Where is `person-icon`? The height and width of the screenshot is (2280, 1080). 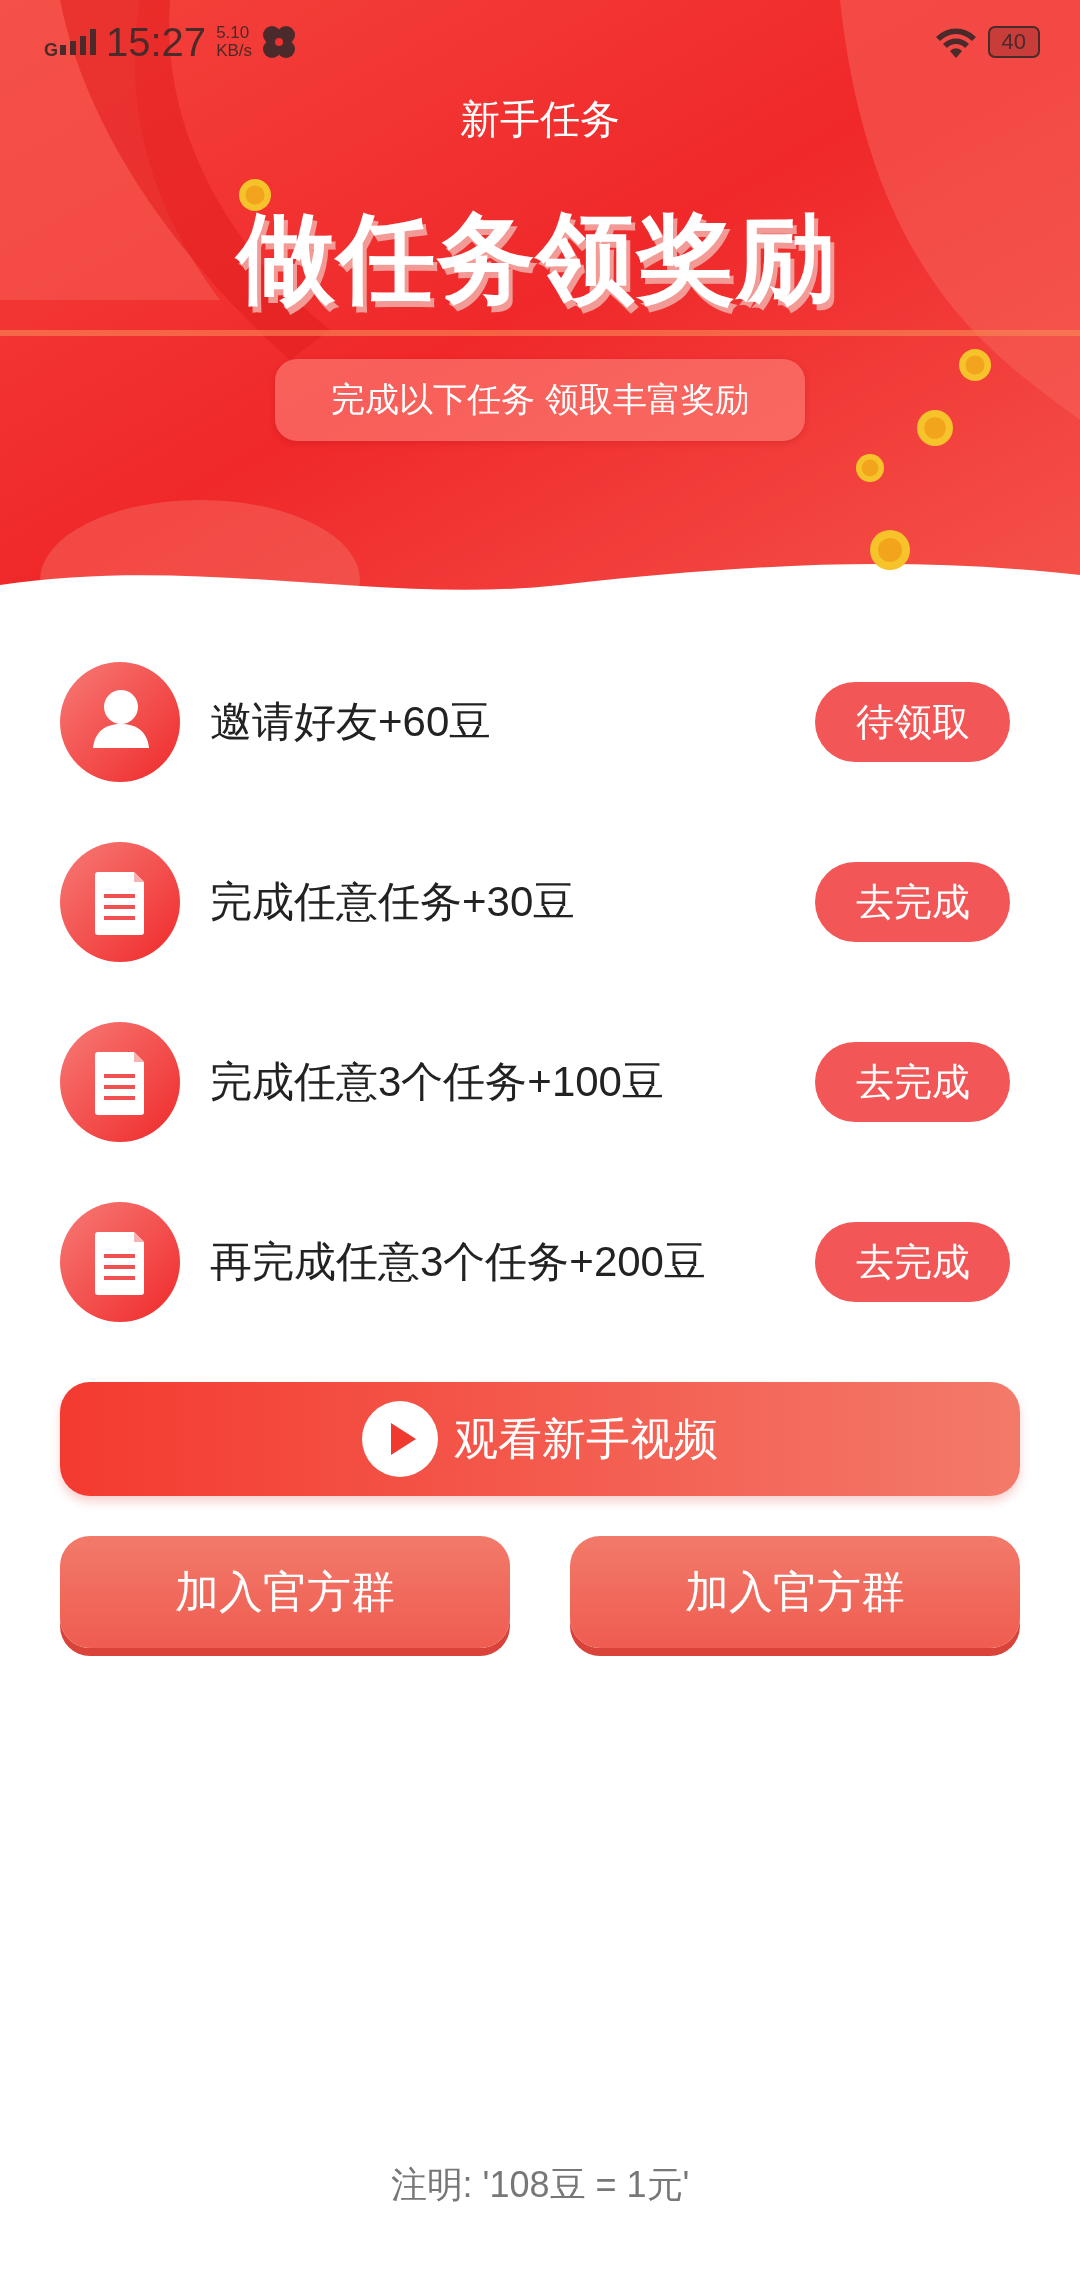 person-icon is located at coordinates (120, 722).